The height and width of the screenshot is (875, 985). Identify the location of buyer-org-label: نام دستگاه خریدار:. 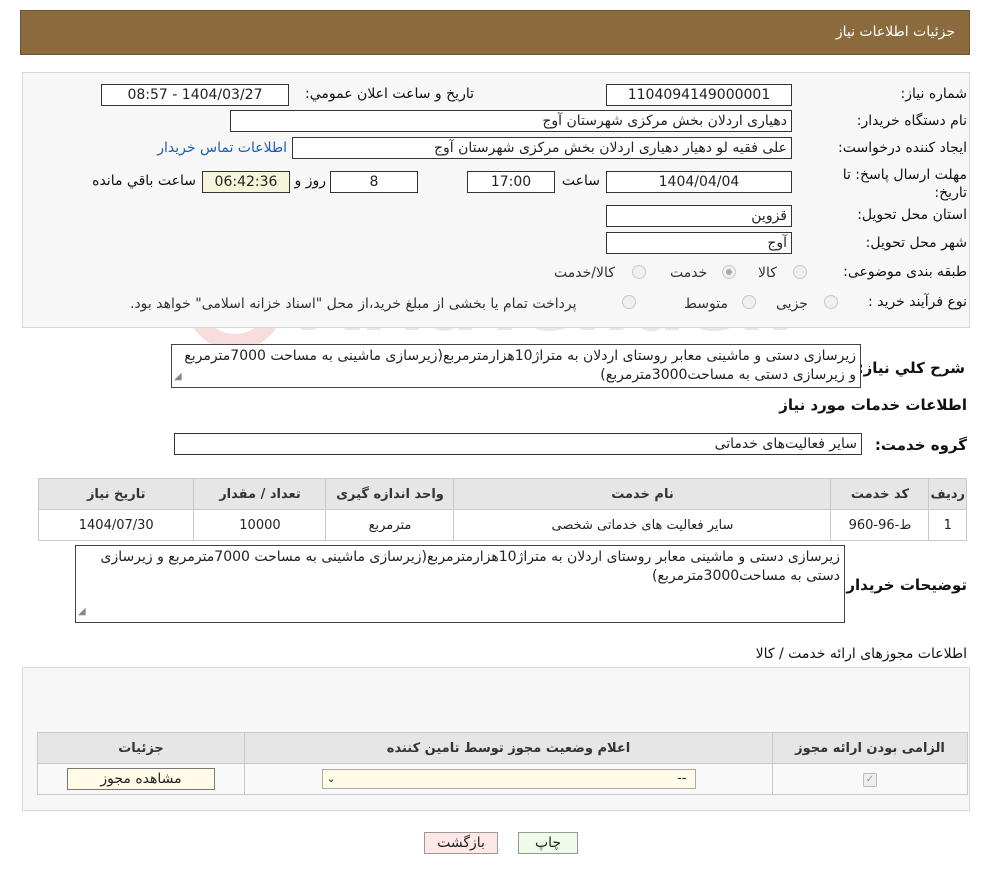
(911, 121).